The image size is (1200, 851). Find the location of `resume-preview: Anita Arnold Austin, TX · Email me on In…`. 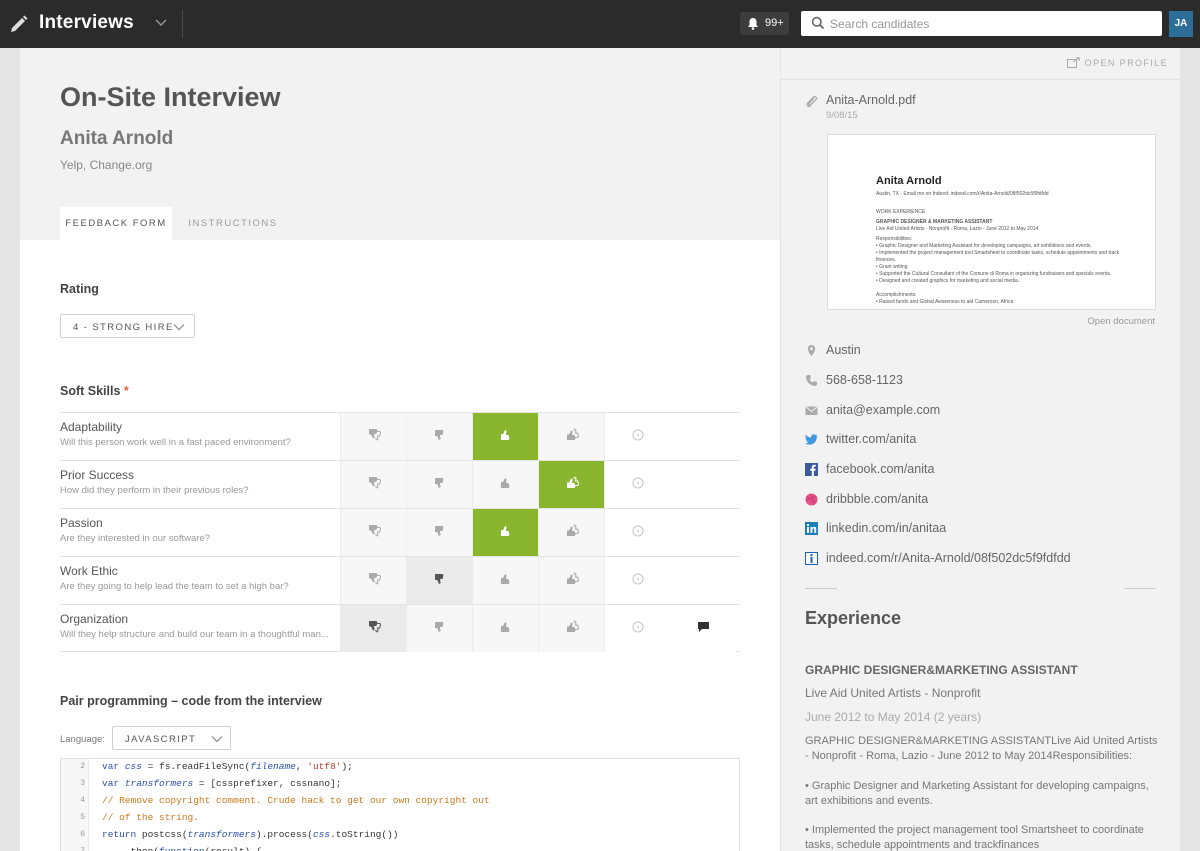

resume-preview: Anita Arnold Austin, TX · Email me on In… is located at coordinates (991, 222).